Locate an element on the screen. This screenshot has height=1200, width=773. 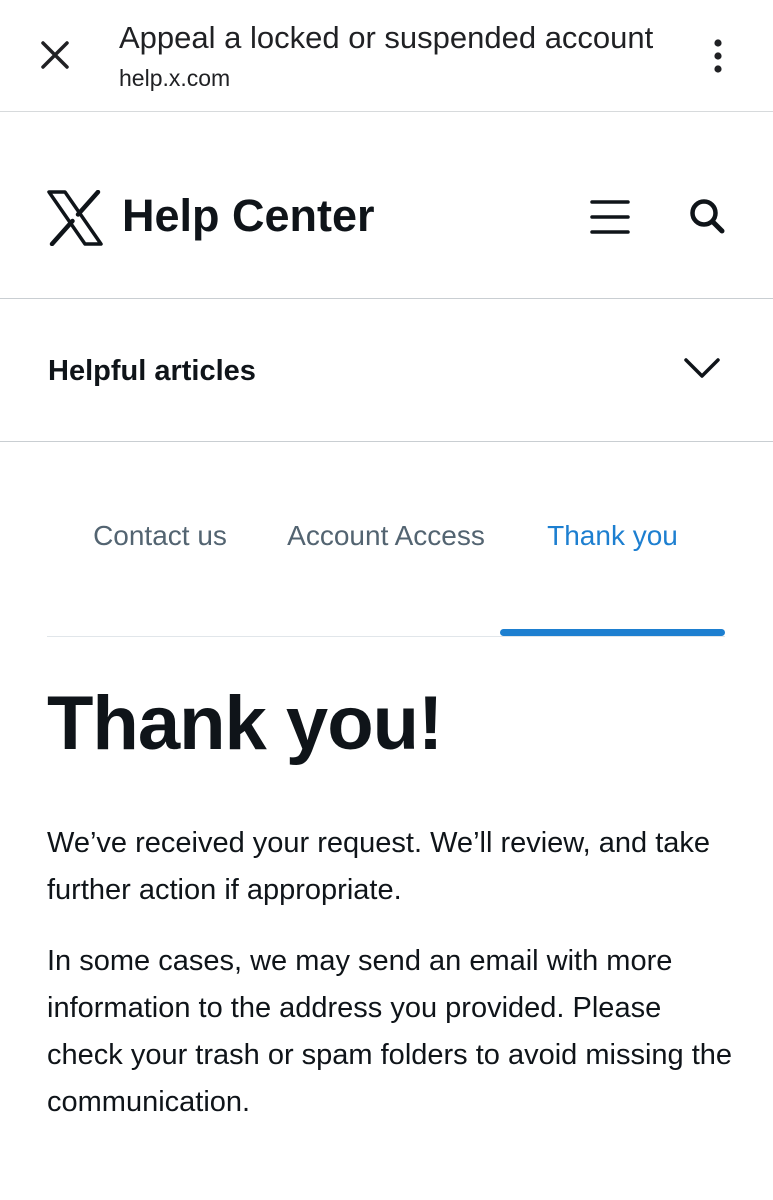
browser-url: help.x.com is located at coordinates (175, 78).